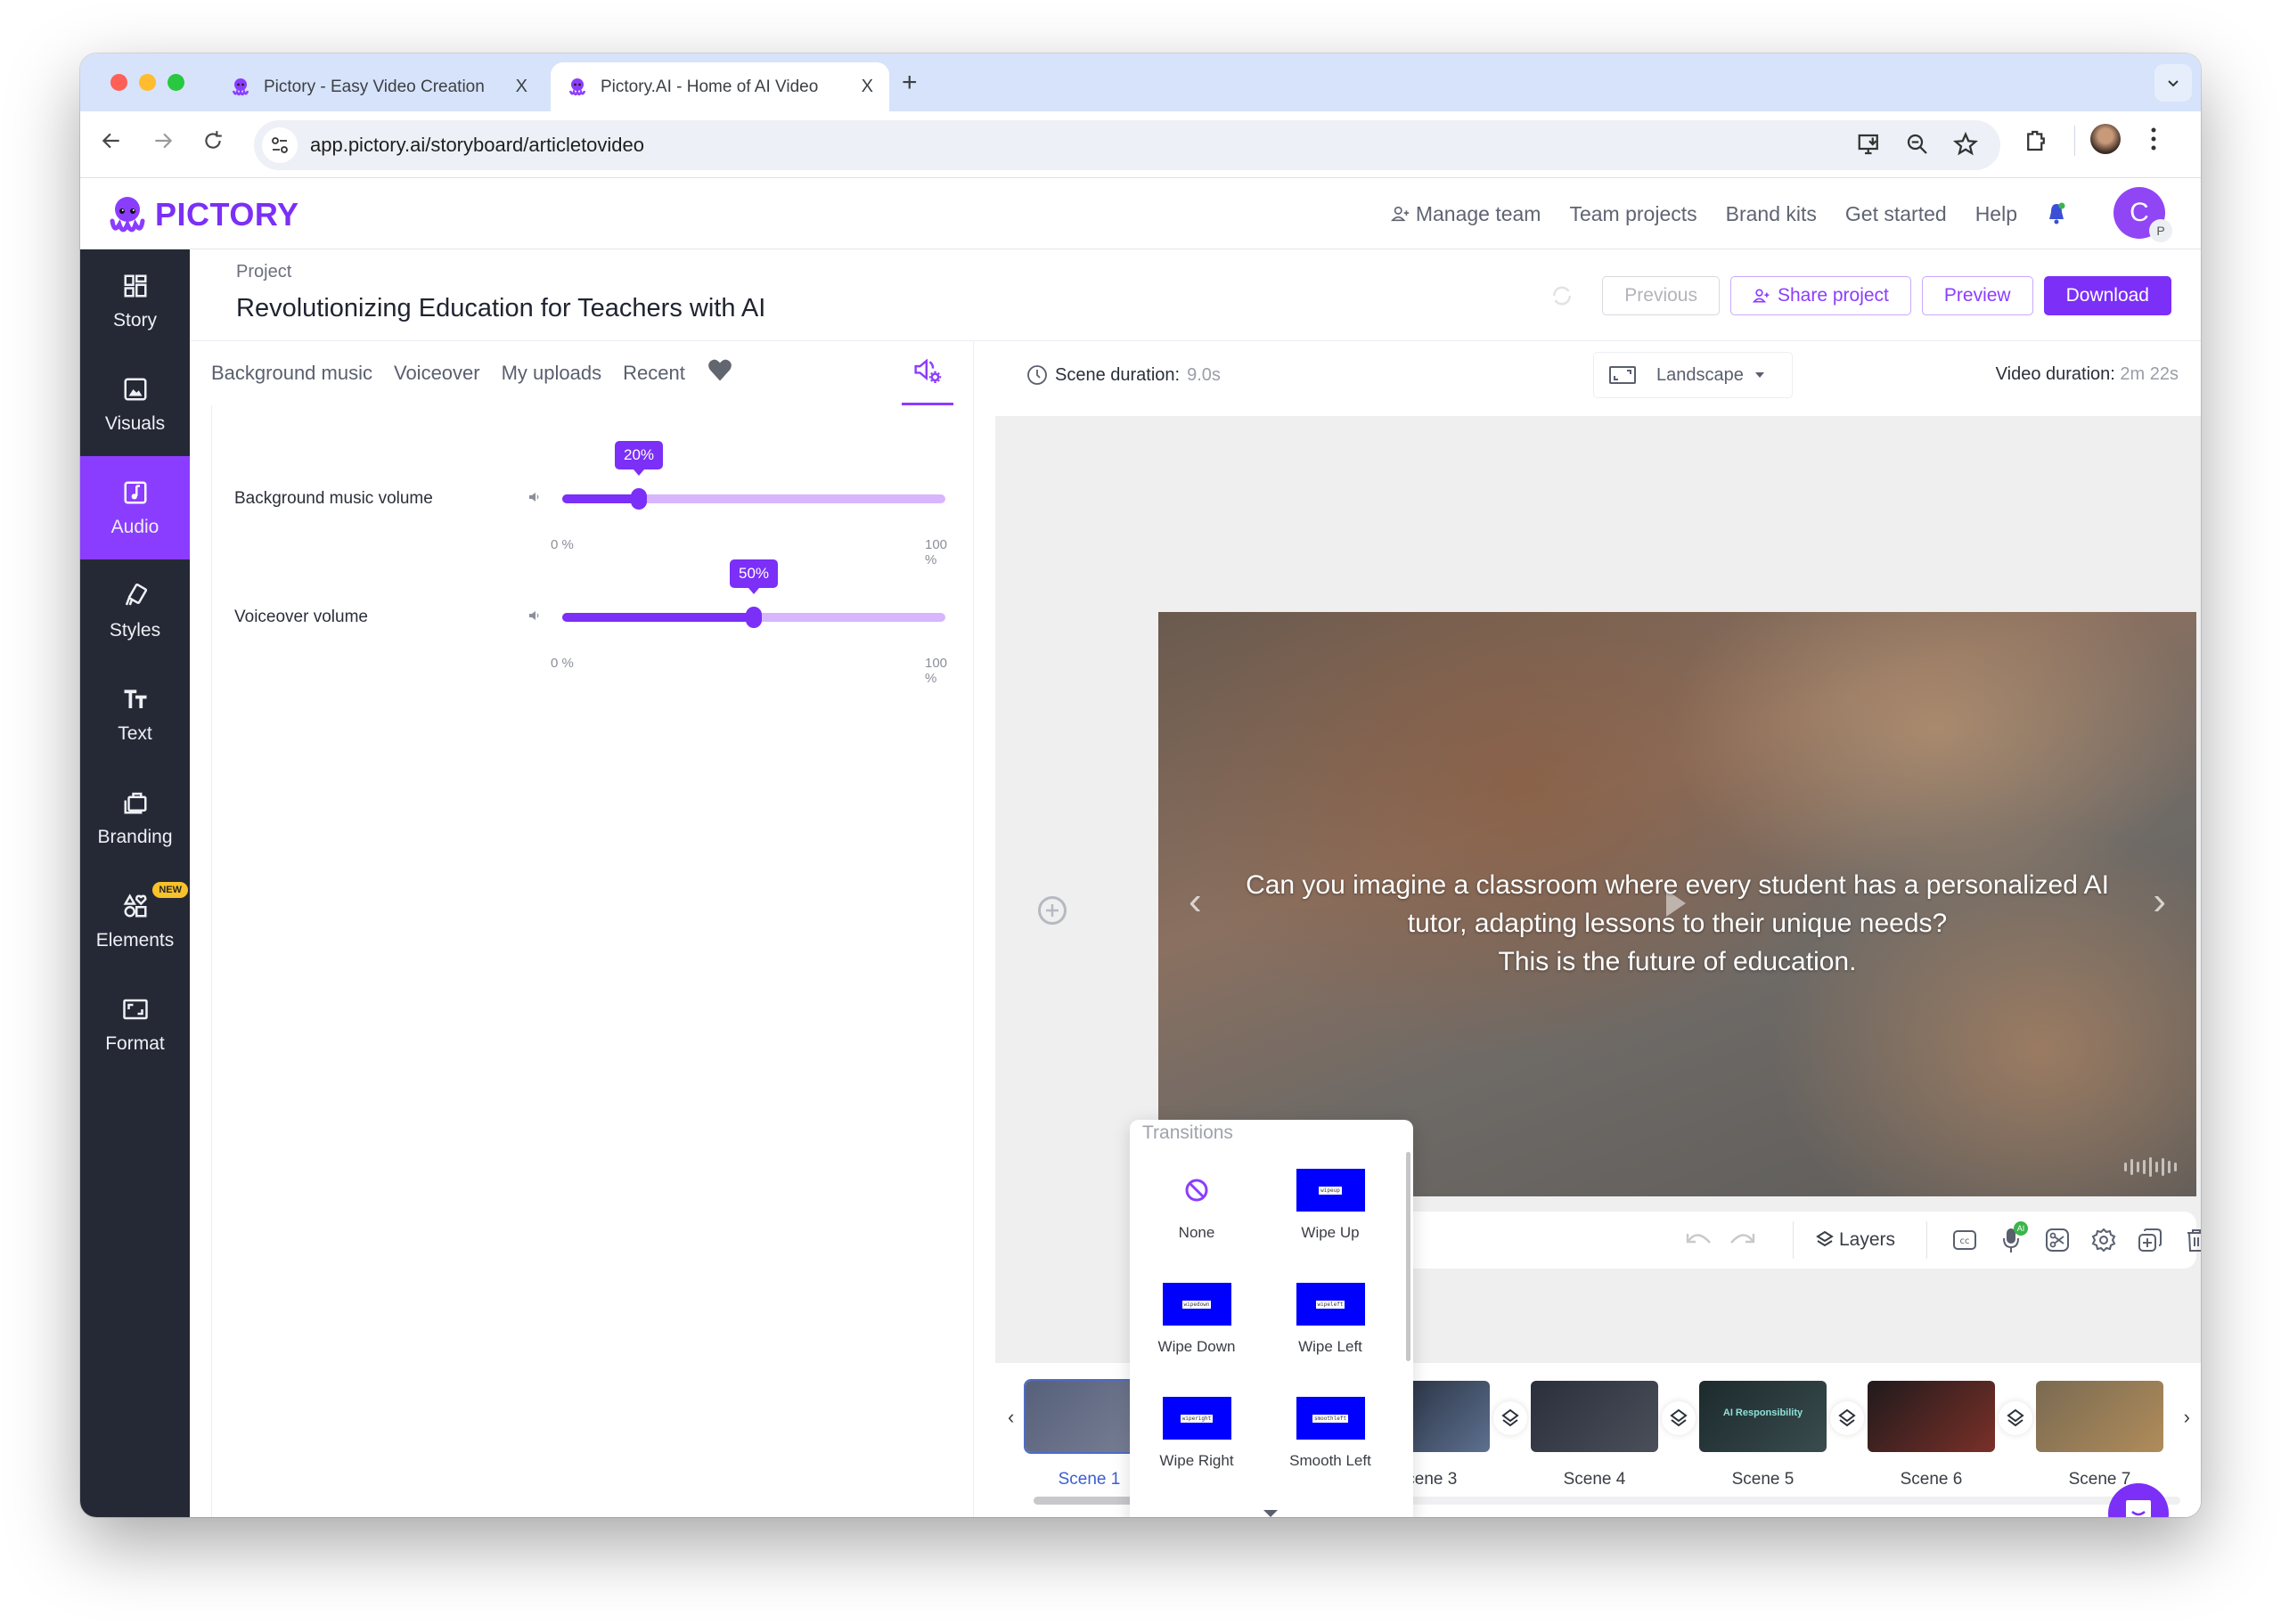 This screenshot has height=1624, width=2281. Describe the element at coordinates (2173, 83) in the screenshot. I see `tab-search-button` at that location.